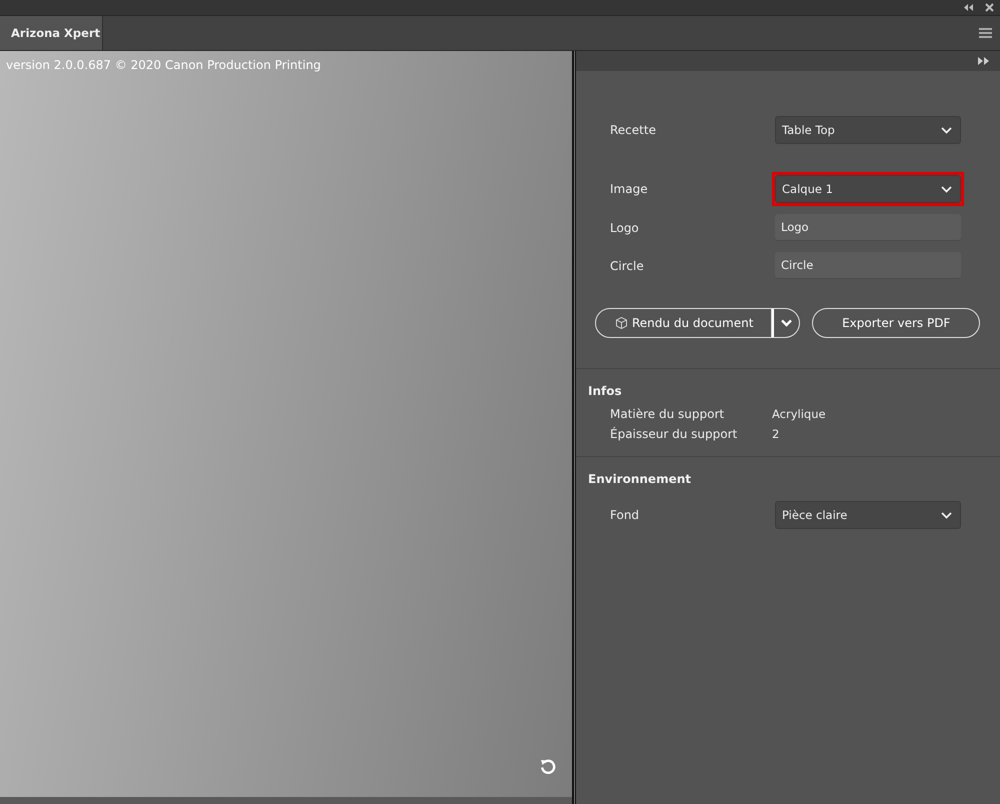 The width and height of the screenshot is (1000, 804). What do you see at coordinates (868, 515) in the screenshot?
I see `dropdown: Pièce claire` at bounding box center [868, 515].